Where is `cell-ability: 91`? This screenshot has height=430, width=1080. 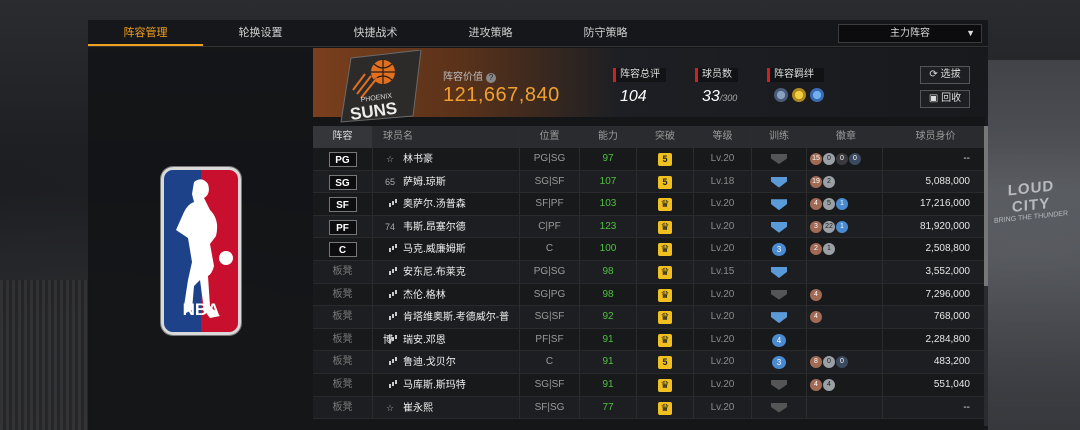 cell-ability: 91 is located at coordinates (608, 384).